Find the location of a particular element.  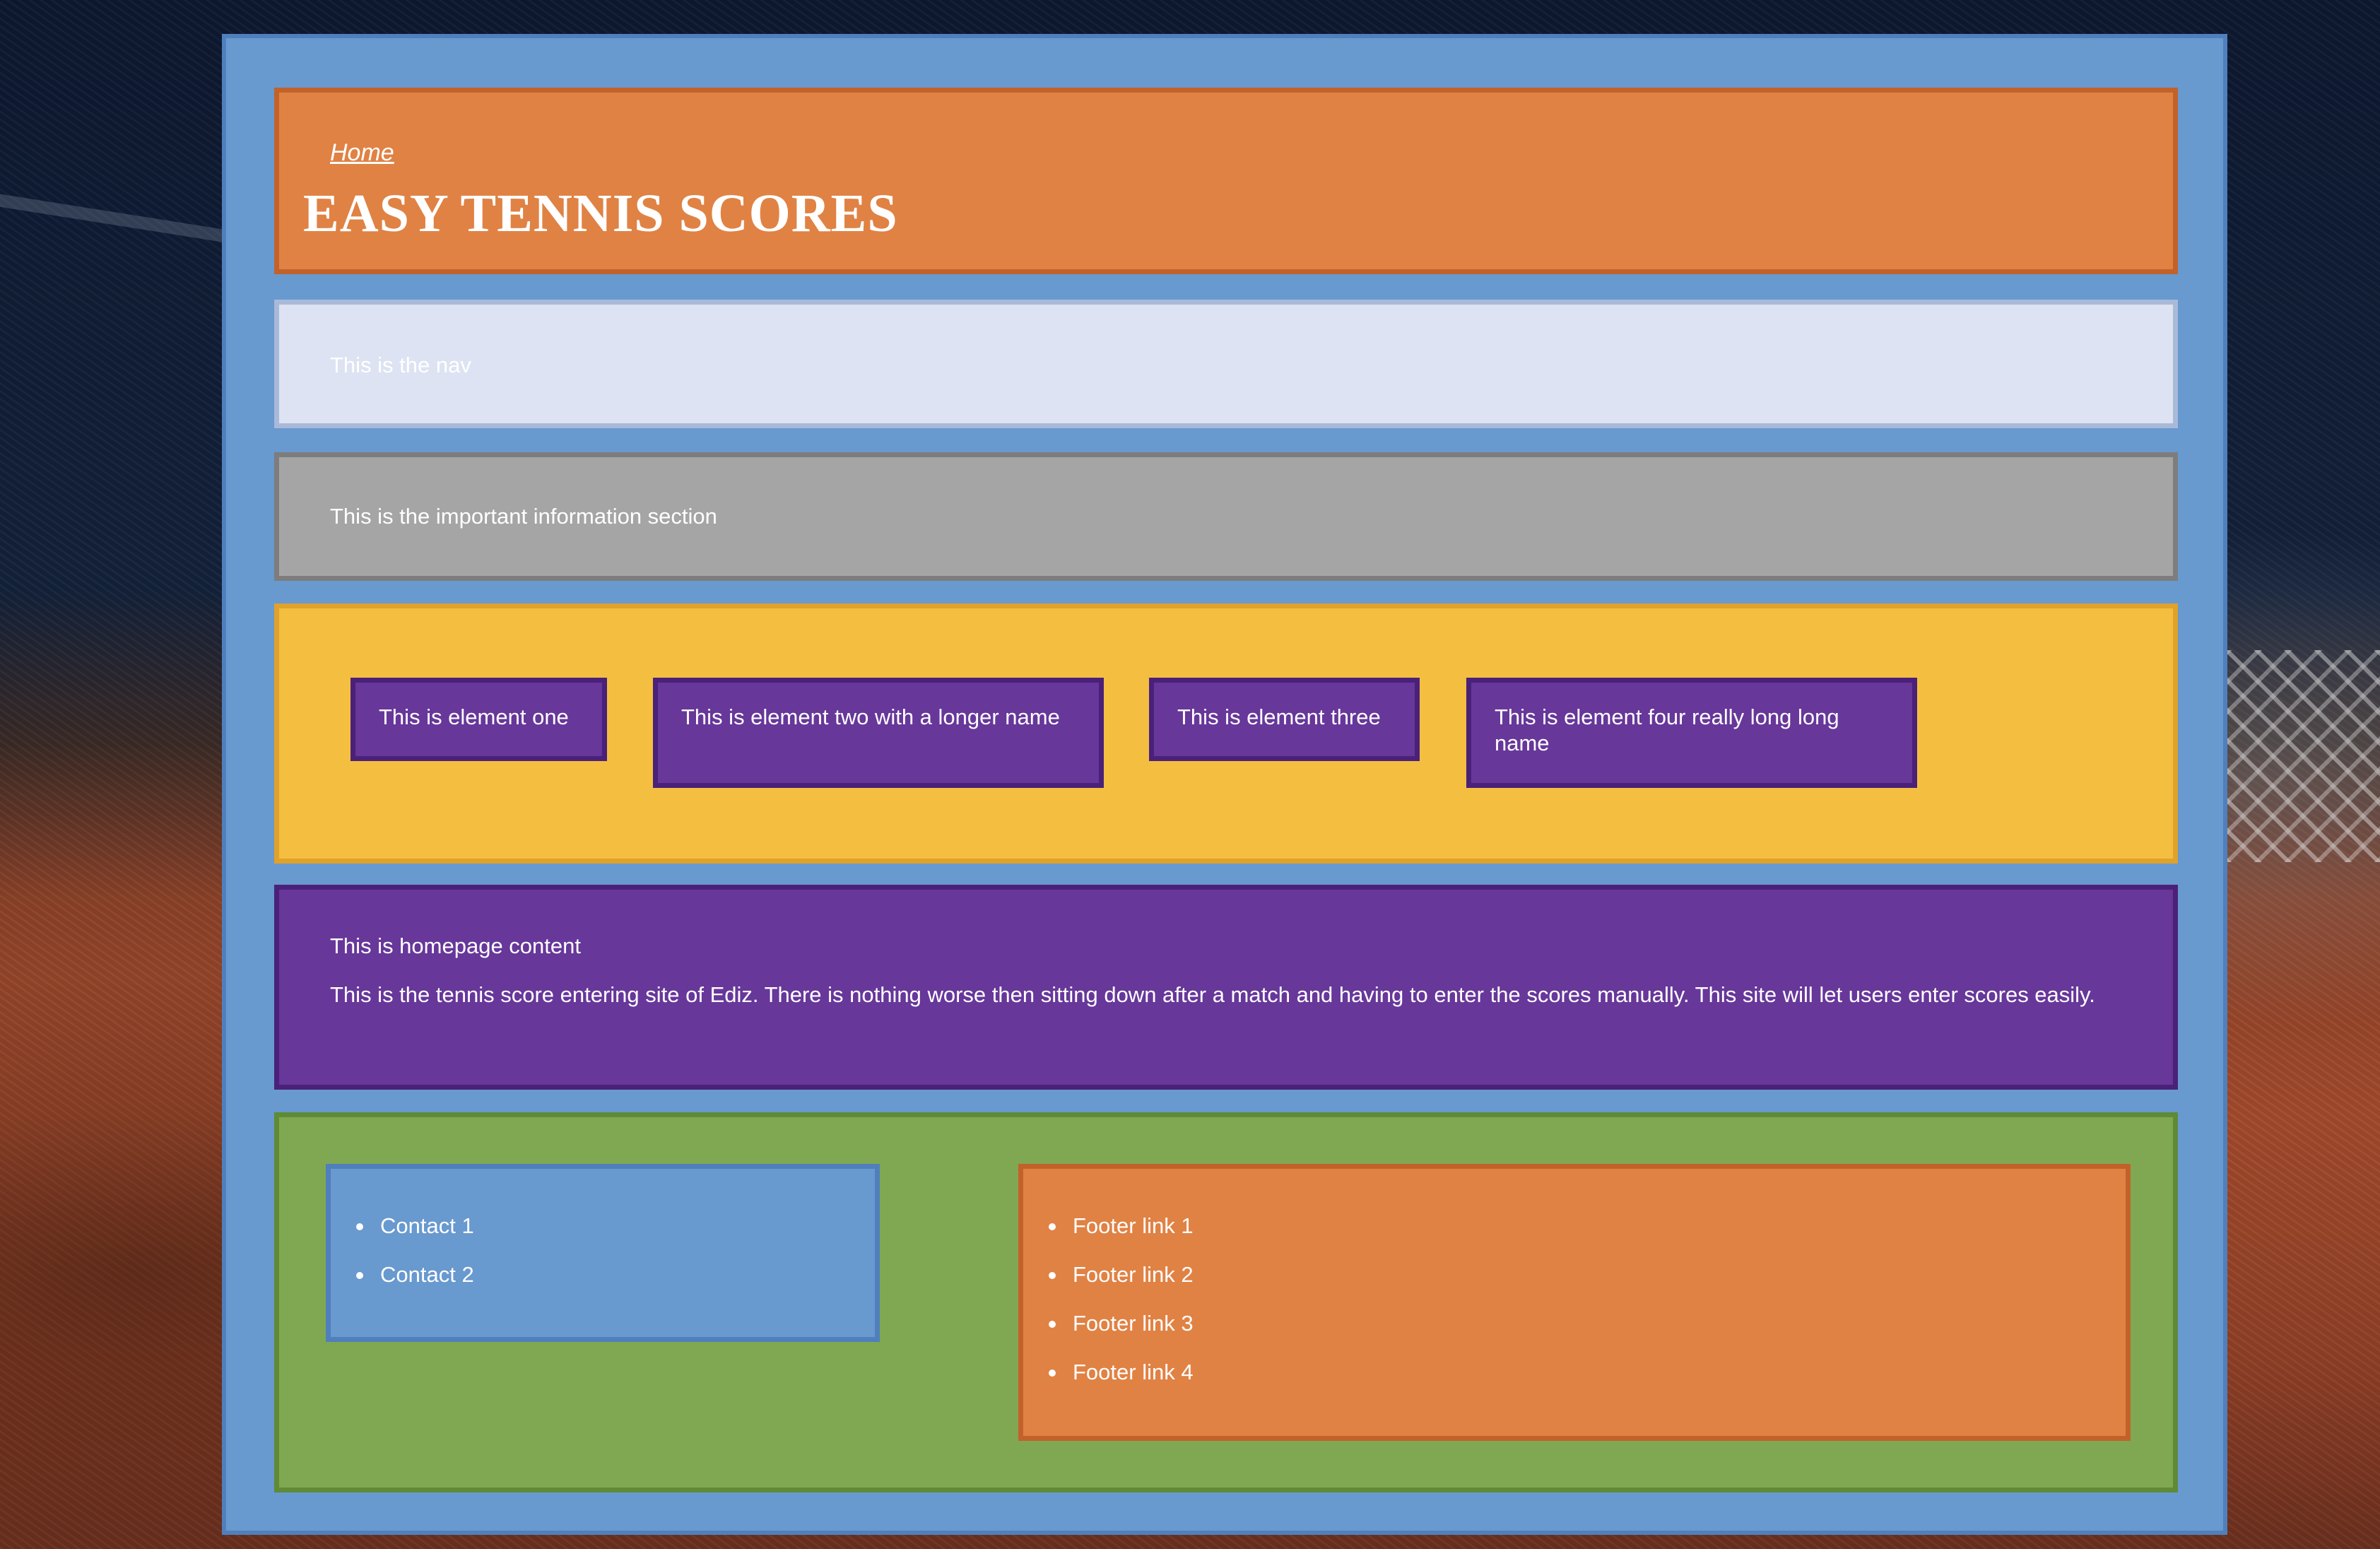

element-two: This is element two with a longer name is located at coordinates (879, 733).